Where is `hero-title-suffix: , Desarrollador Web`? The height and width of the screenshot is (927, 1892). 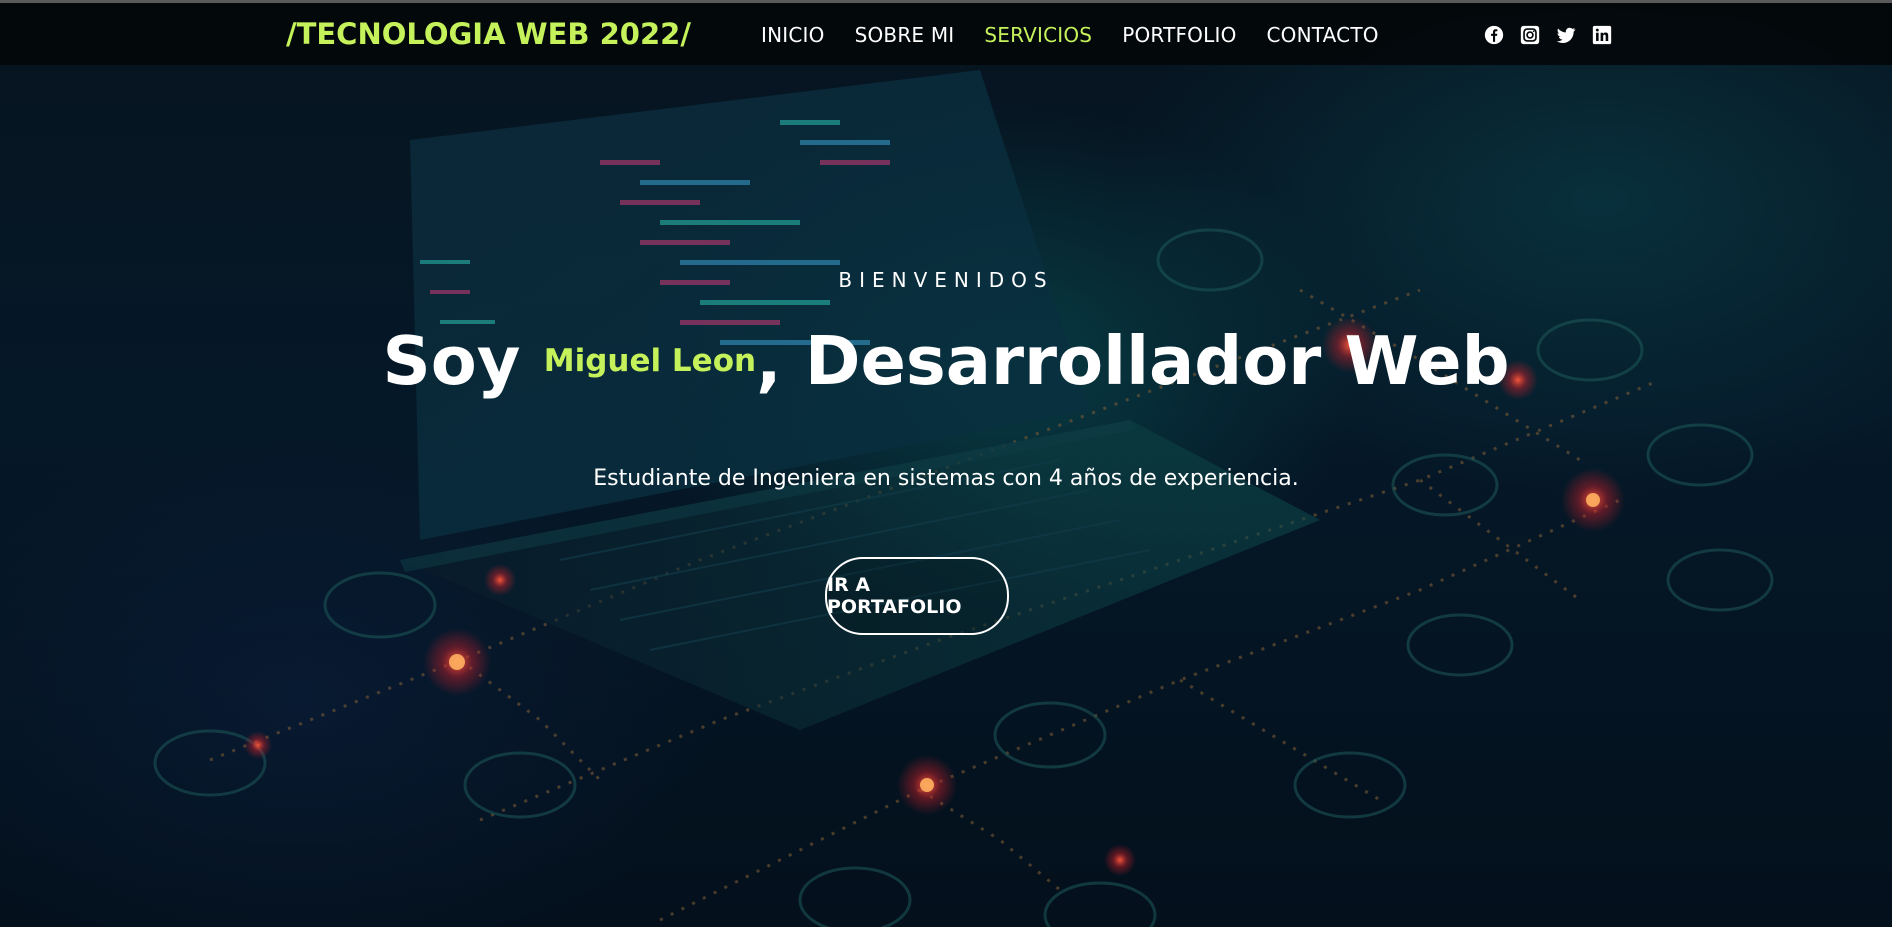 hero-title-suffix: , Desarrollador Web is located at coordinates (1133, 361).